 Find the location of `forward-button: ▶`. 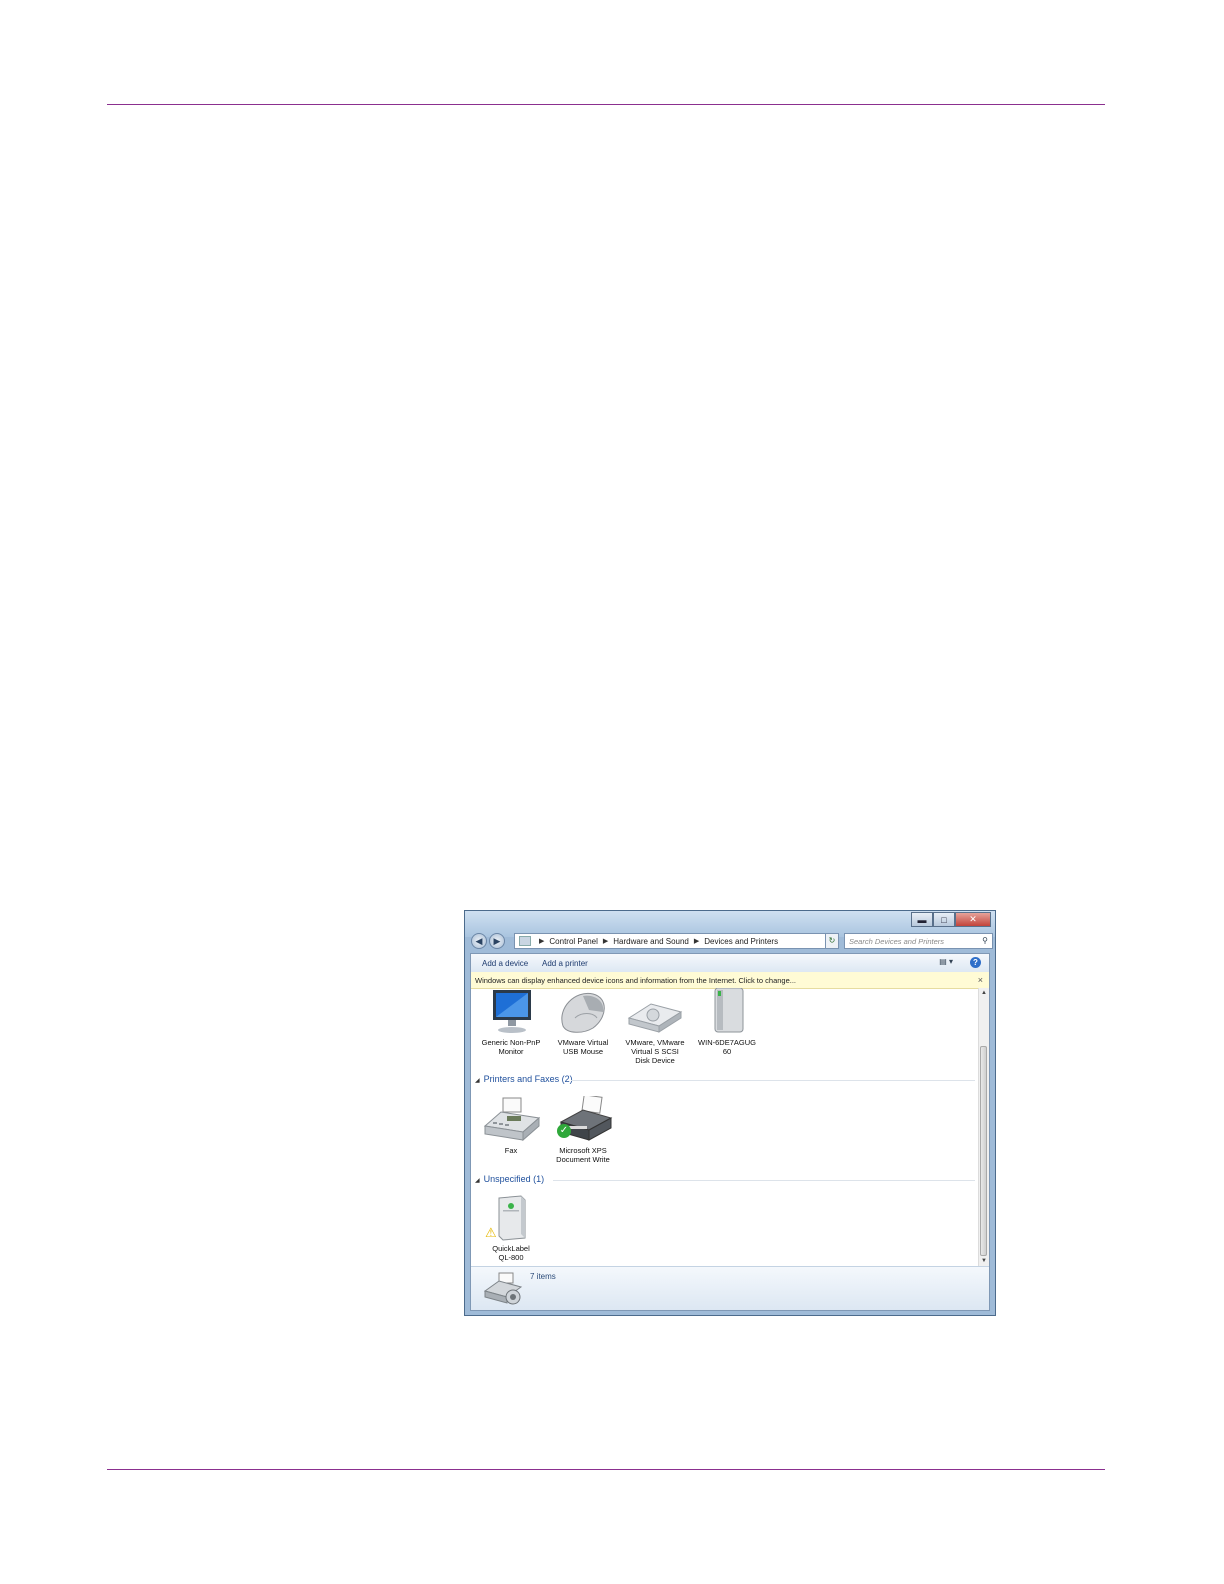

forward-button: ▶ is located at coordinates (497, 941).